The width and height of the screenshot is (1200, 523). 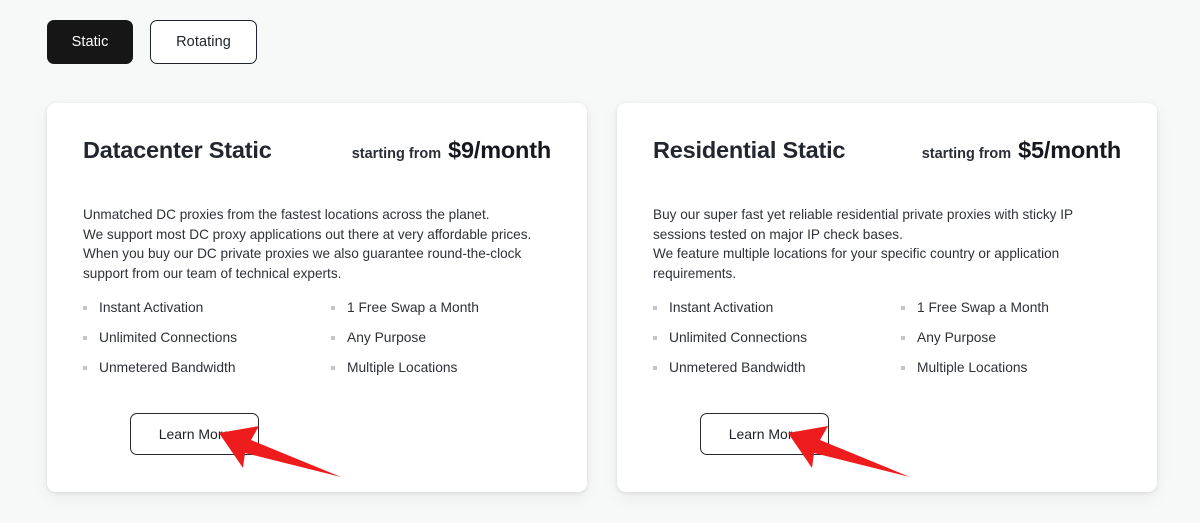 I want to click on card-title: Datacenter Static, so click(x=177, y=150).